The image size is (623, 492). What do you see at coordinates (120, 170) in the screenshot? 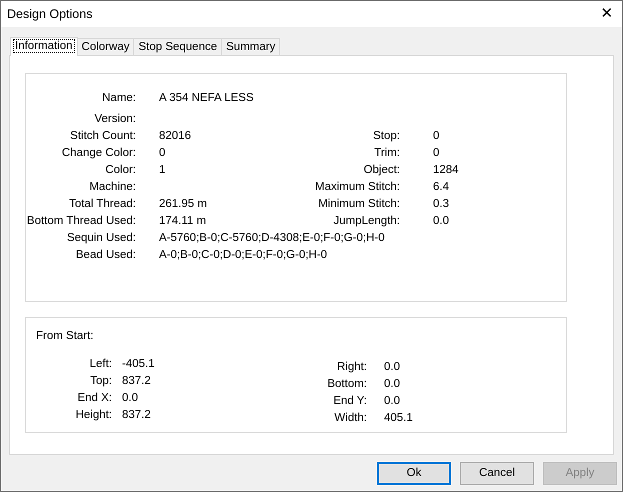
I see `field-label: Color:` at bounding box center [120, 170].